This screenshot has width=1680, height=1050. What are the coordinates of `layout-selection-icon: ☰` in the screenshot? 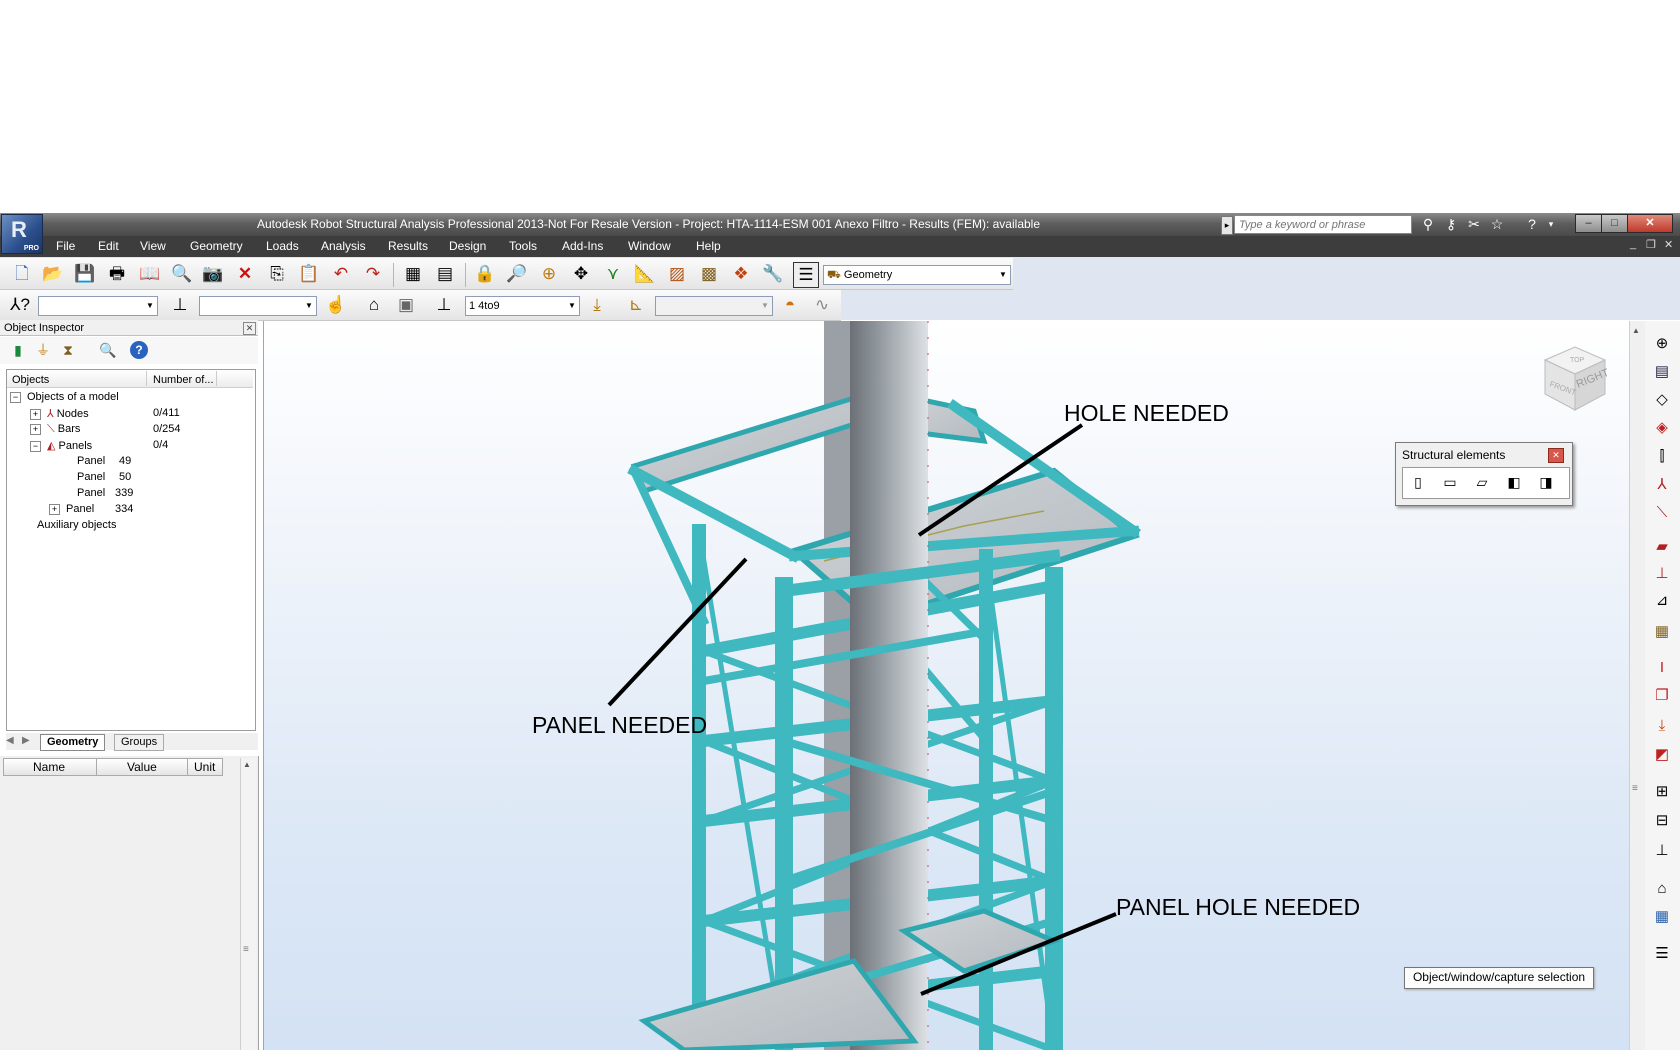 It's located at (806, 275).